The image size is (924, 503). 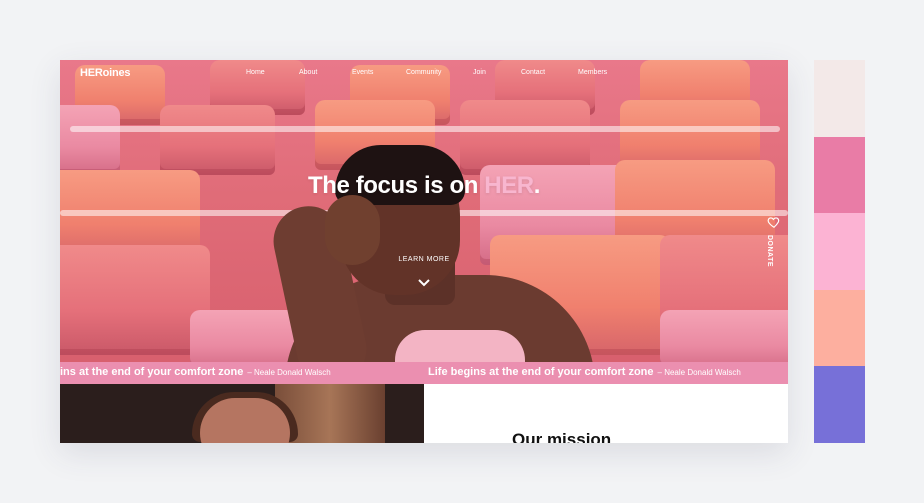 What do you see at coordinates (592, 72) in the screenshot?
I see `nav-members: Members` at bounding box center [592, 72].